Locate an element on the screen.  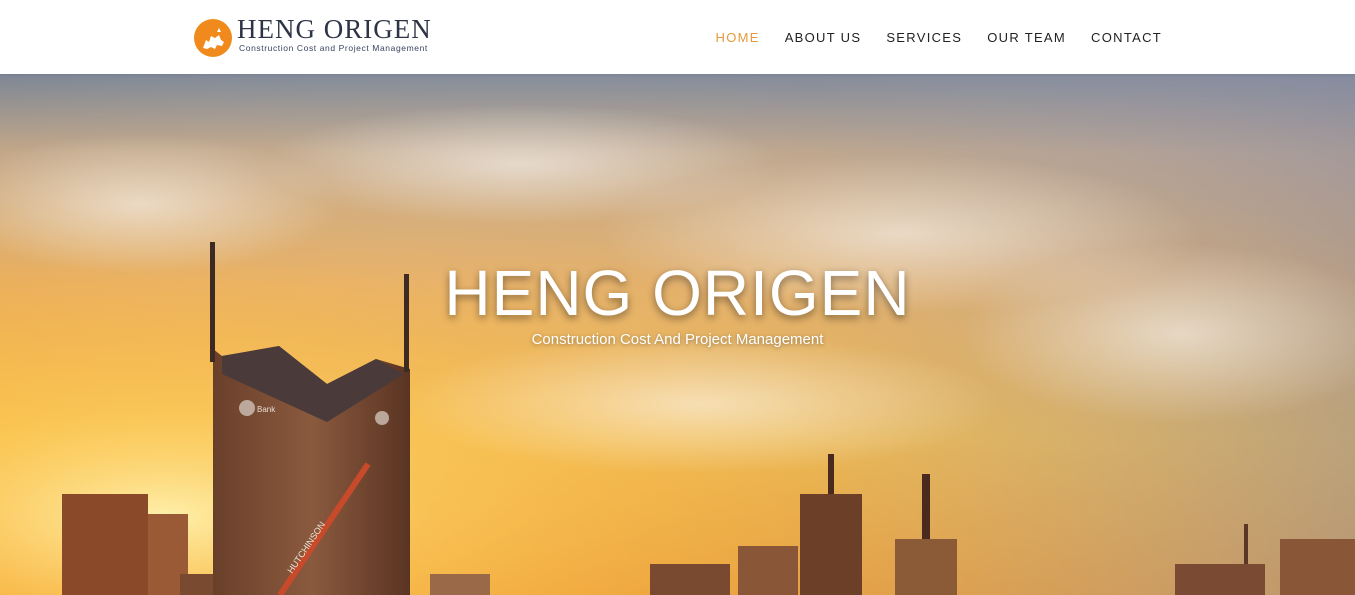
logo-subtitle: Construction Cost and Project Management is located at coordinates (333, 48).